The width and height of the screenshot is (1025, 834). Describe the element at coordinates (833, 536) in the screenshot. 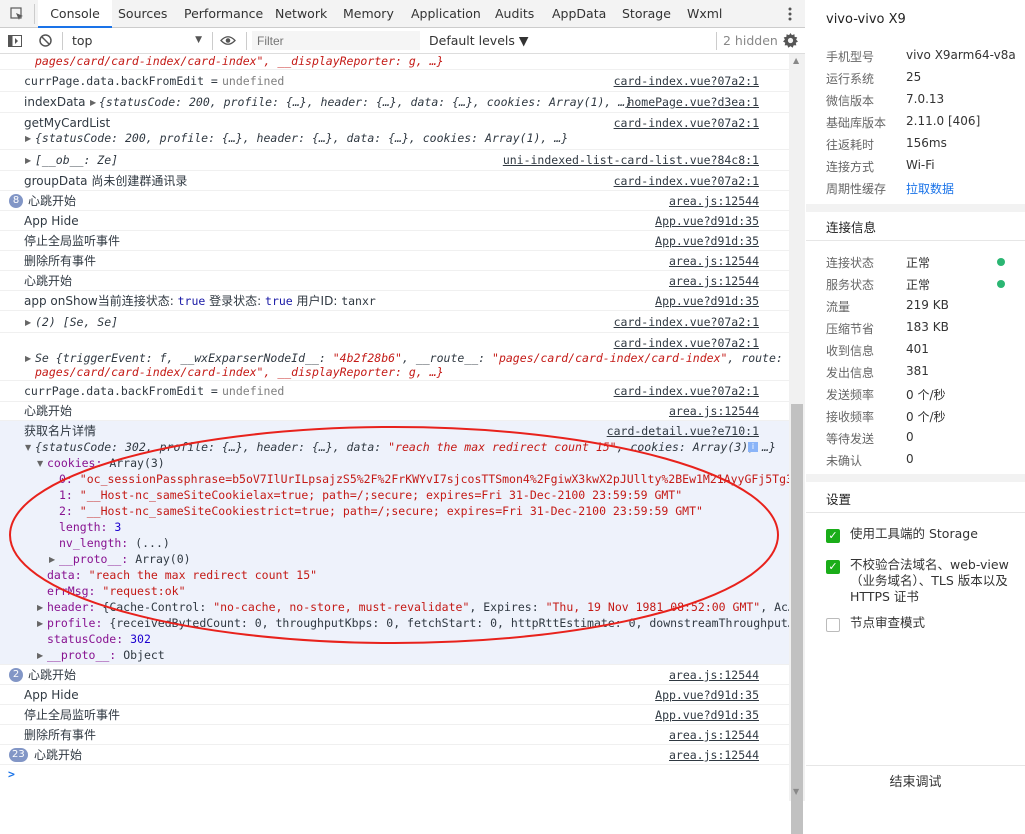

I see `storage-checkbox: ✓` at that location.